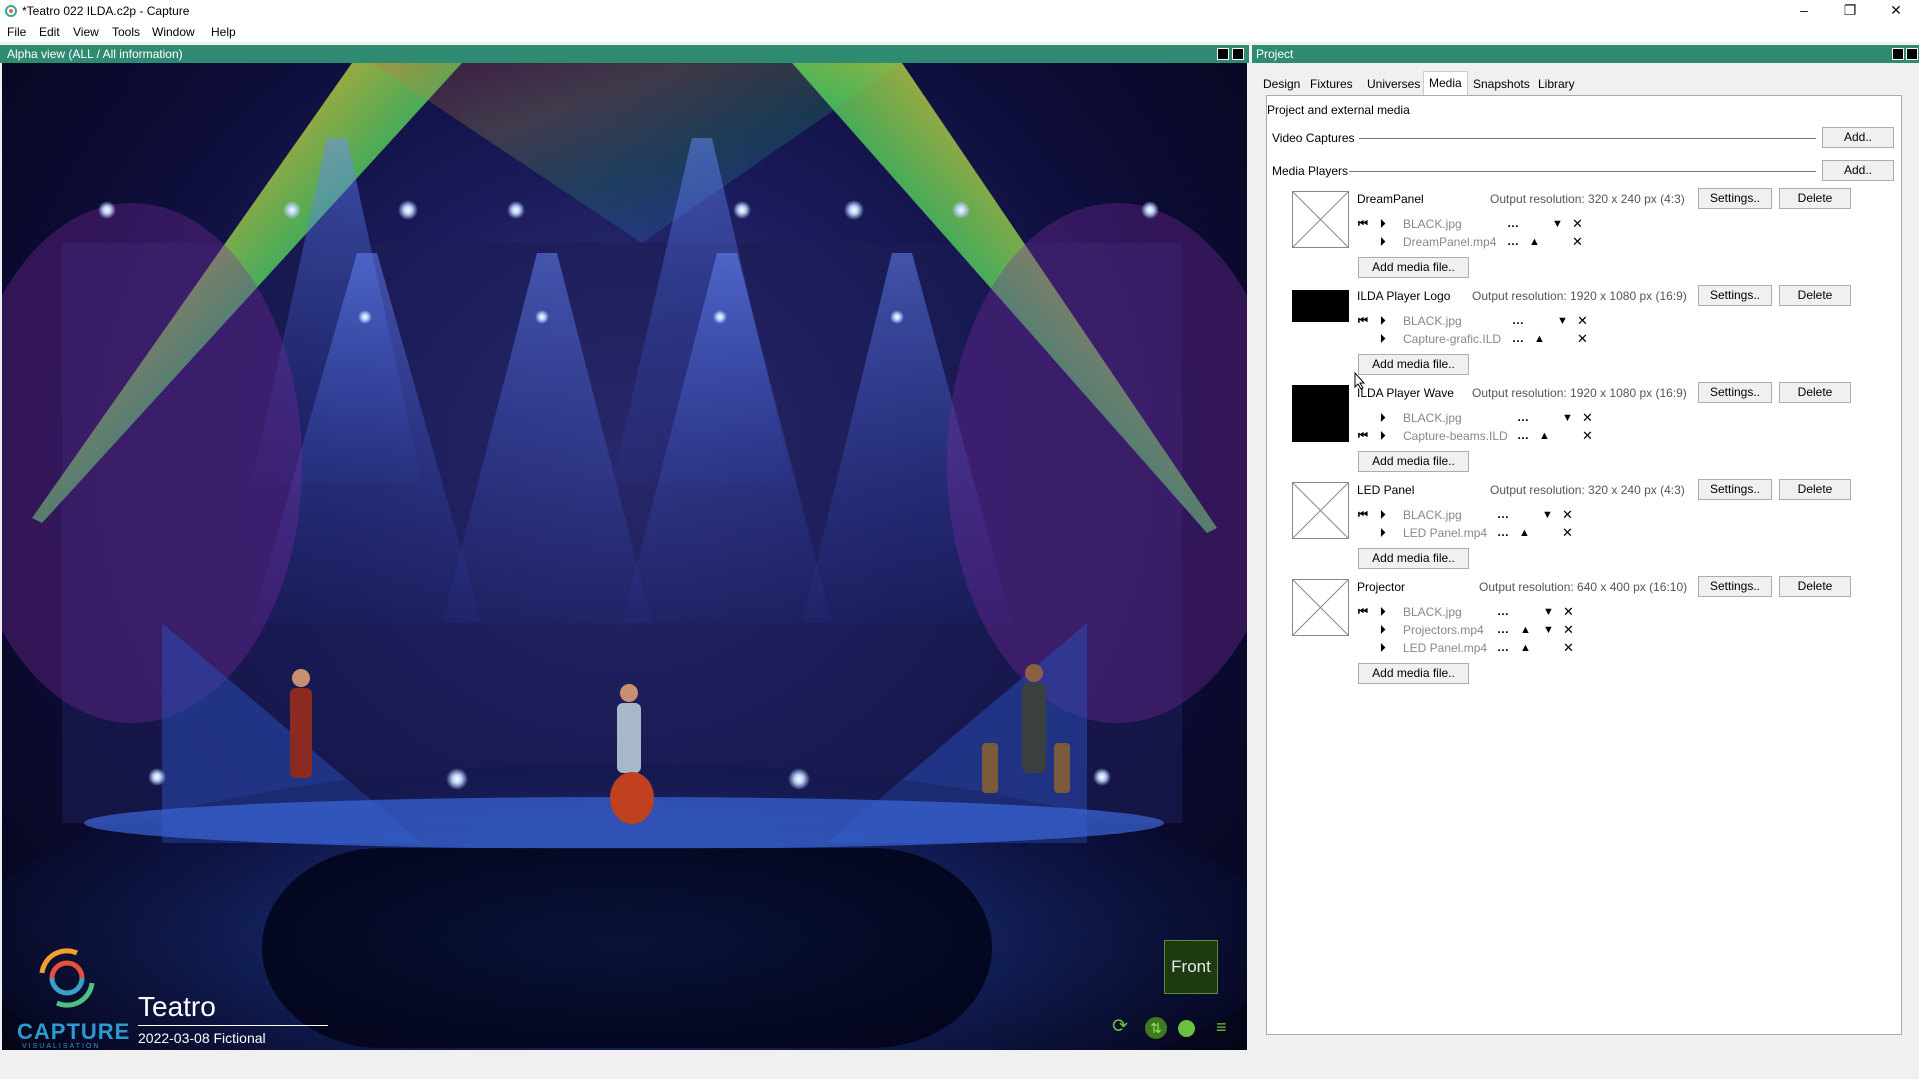 The width and height of the screenshot is (1919, 1079). What do you see at coordinates (126, 32) in the screenshot?
I see `menu-tools: Tools` at bounding box center [126, 32].